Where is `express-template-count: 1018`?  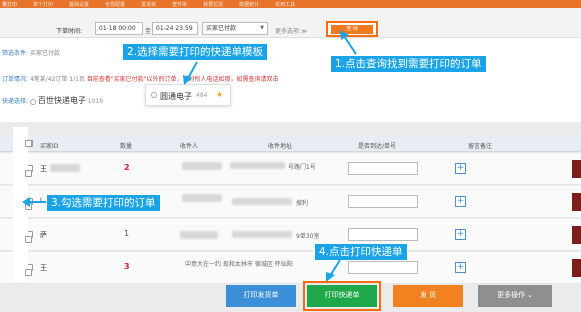
express-template-count: 1018 is located at coordinates (95, 101).